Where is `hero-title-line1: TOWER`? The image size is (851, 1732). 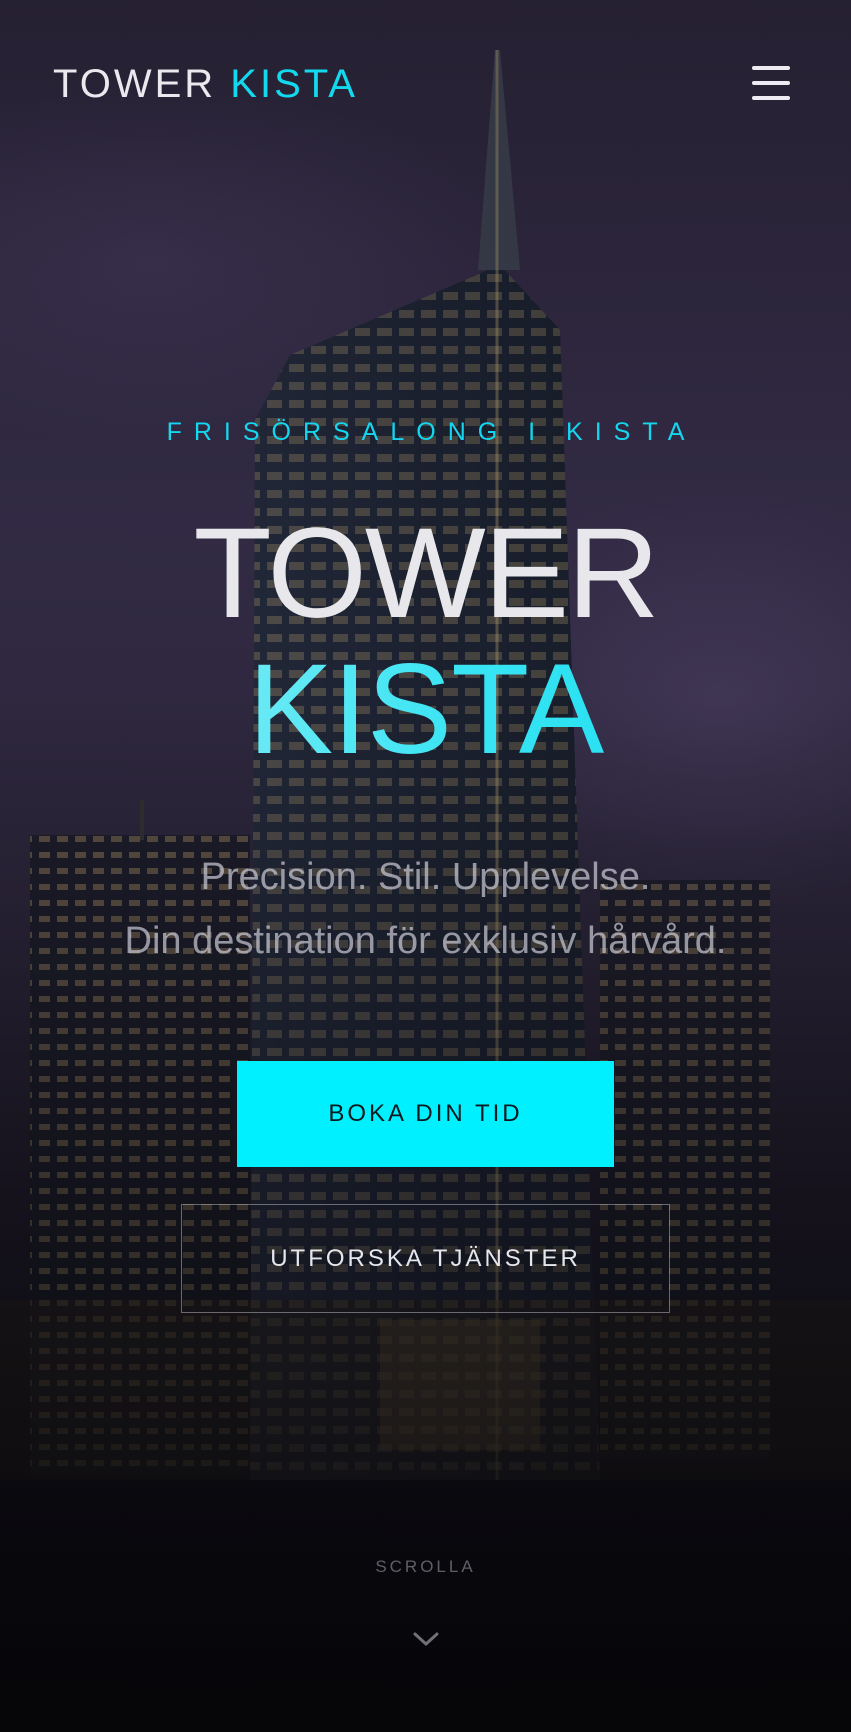
hero-title-line1: TOWER is located at coordinates (426, 573).